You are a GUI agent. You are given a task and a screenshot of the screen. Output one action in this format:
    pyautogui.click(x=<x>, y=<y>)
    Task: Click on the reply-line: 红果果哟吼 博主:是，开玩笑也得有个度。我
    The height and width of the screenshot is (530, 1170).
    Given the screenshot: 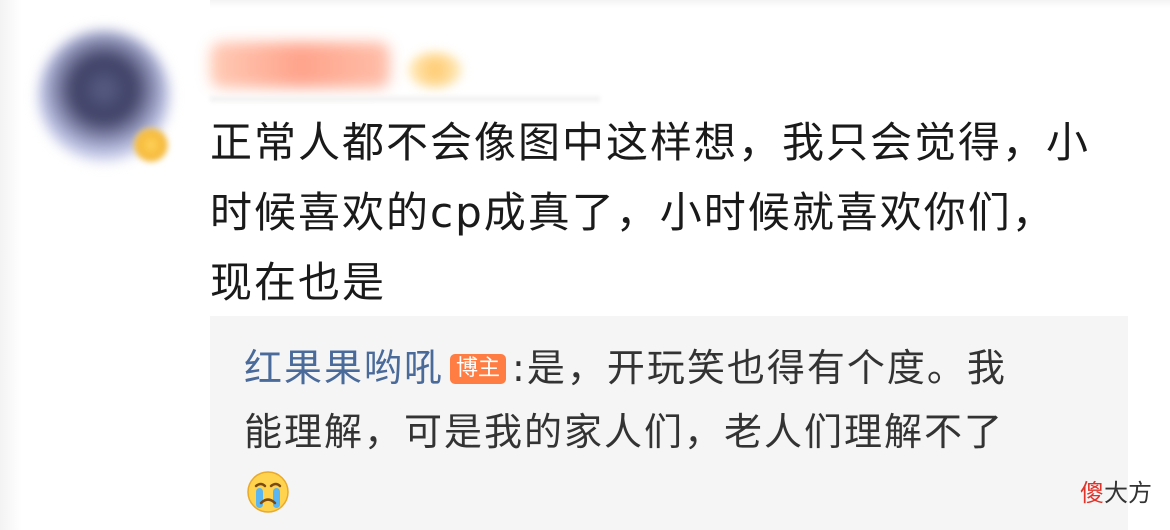 What is the action you would take?
    pyautogui.click(x=674, y=368)
    